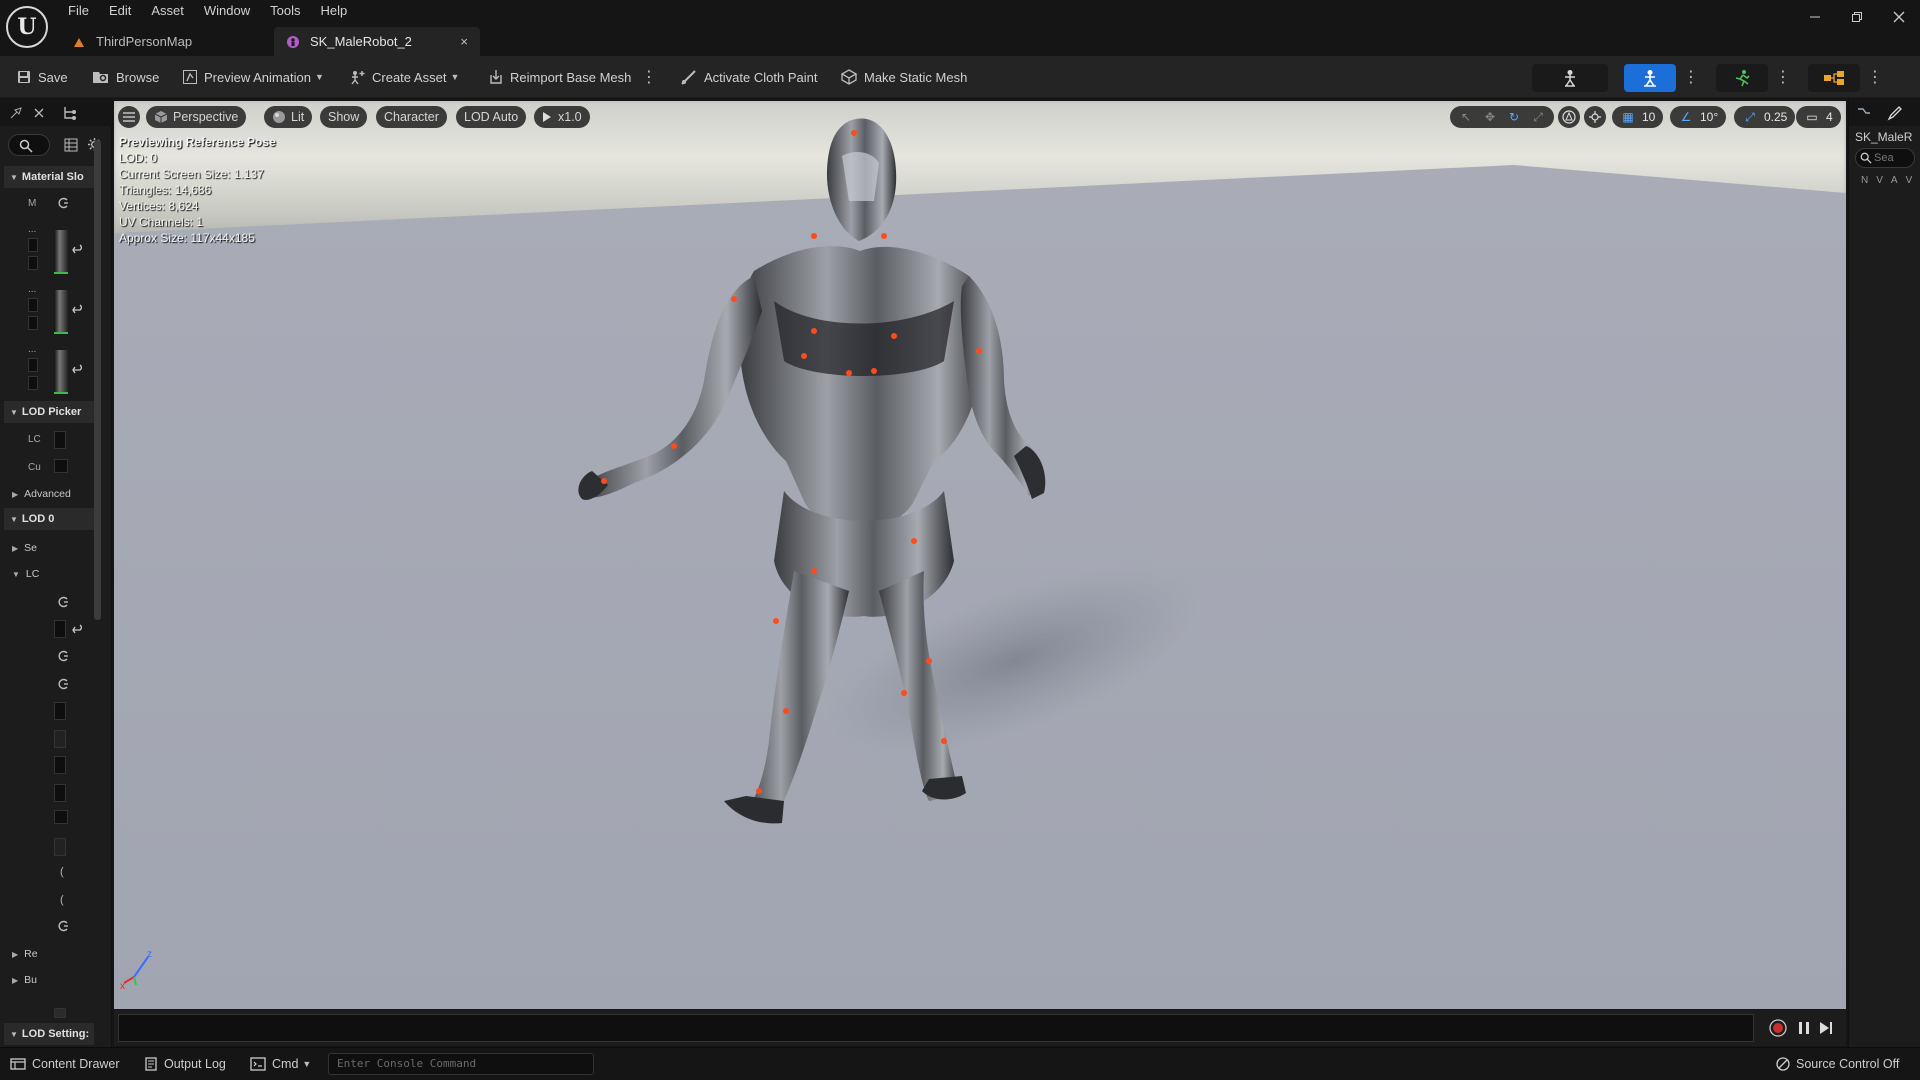 The width and height of the screenshot is (1920, 1080). Describe the element at coordinates (461, 1064) in the screenshot. I see `console-command-input: Enter Console Command` at that location.